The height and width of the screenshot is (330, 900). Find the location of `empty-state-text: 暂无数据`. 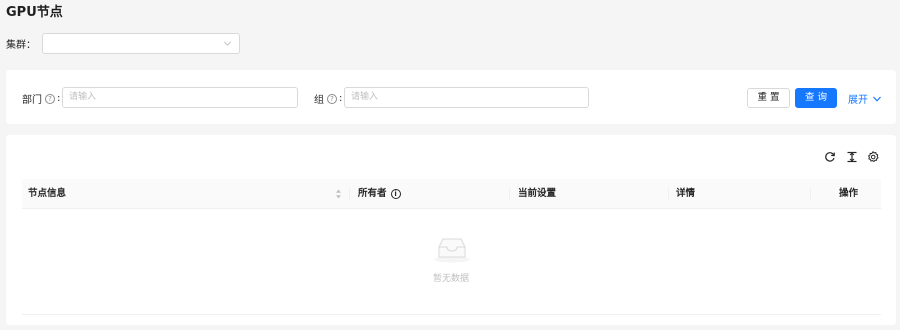

empty-state-text: 暂无数据 is located at coordinates (450, 279).